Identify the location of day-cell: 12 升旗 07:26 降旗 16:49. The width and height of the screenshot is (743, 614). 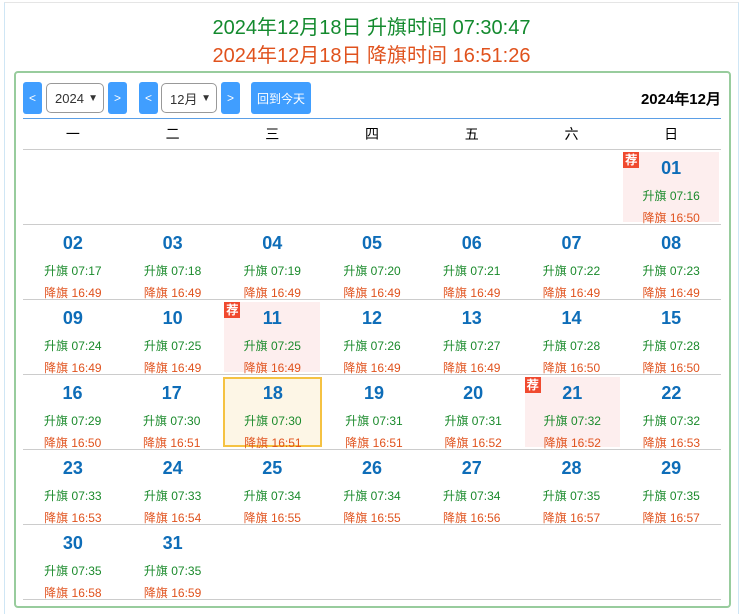
(372, 338).